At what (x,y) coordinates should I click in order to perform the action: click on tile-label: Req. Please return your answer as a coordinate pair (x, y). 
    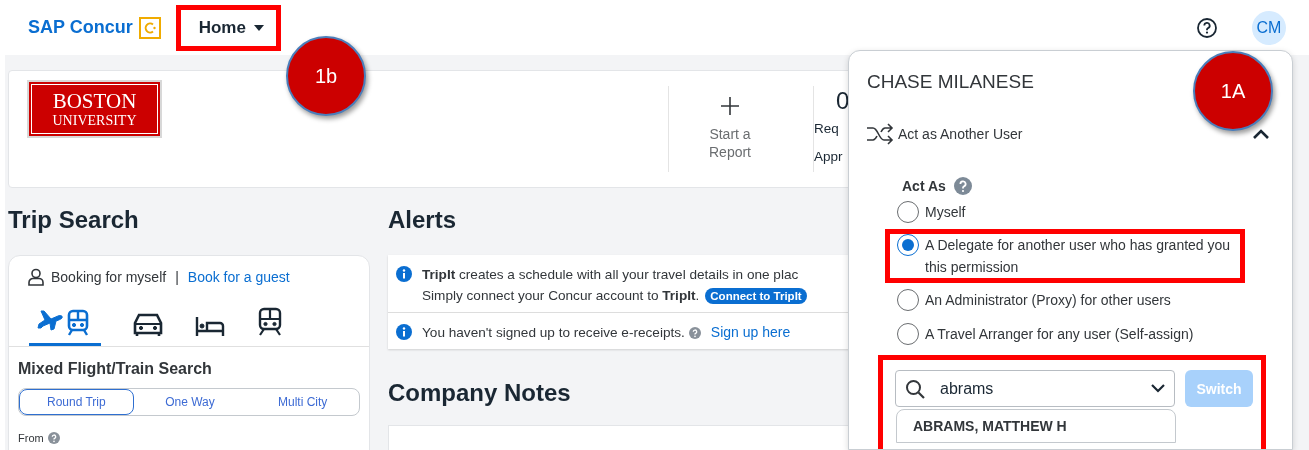
    Looking at the image, I should click on (826, 129).